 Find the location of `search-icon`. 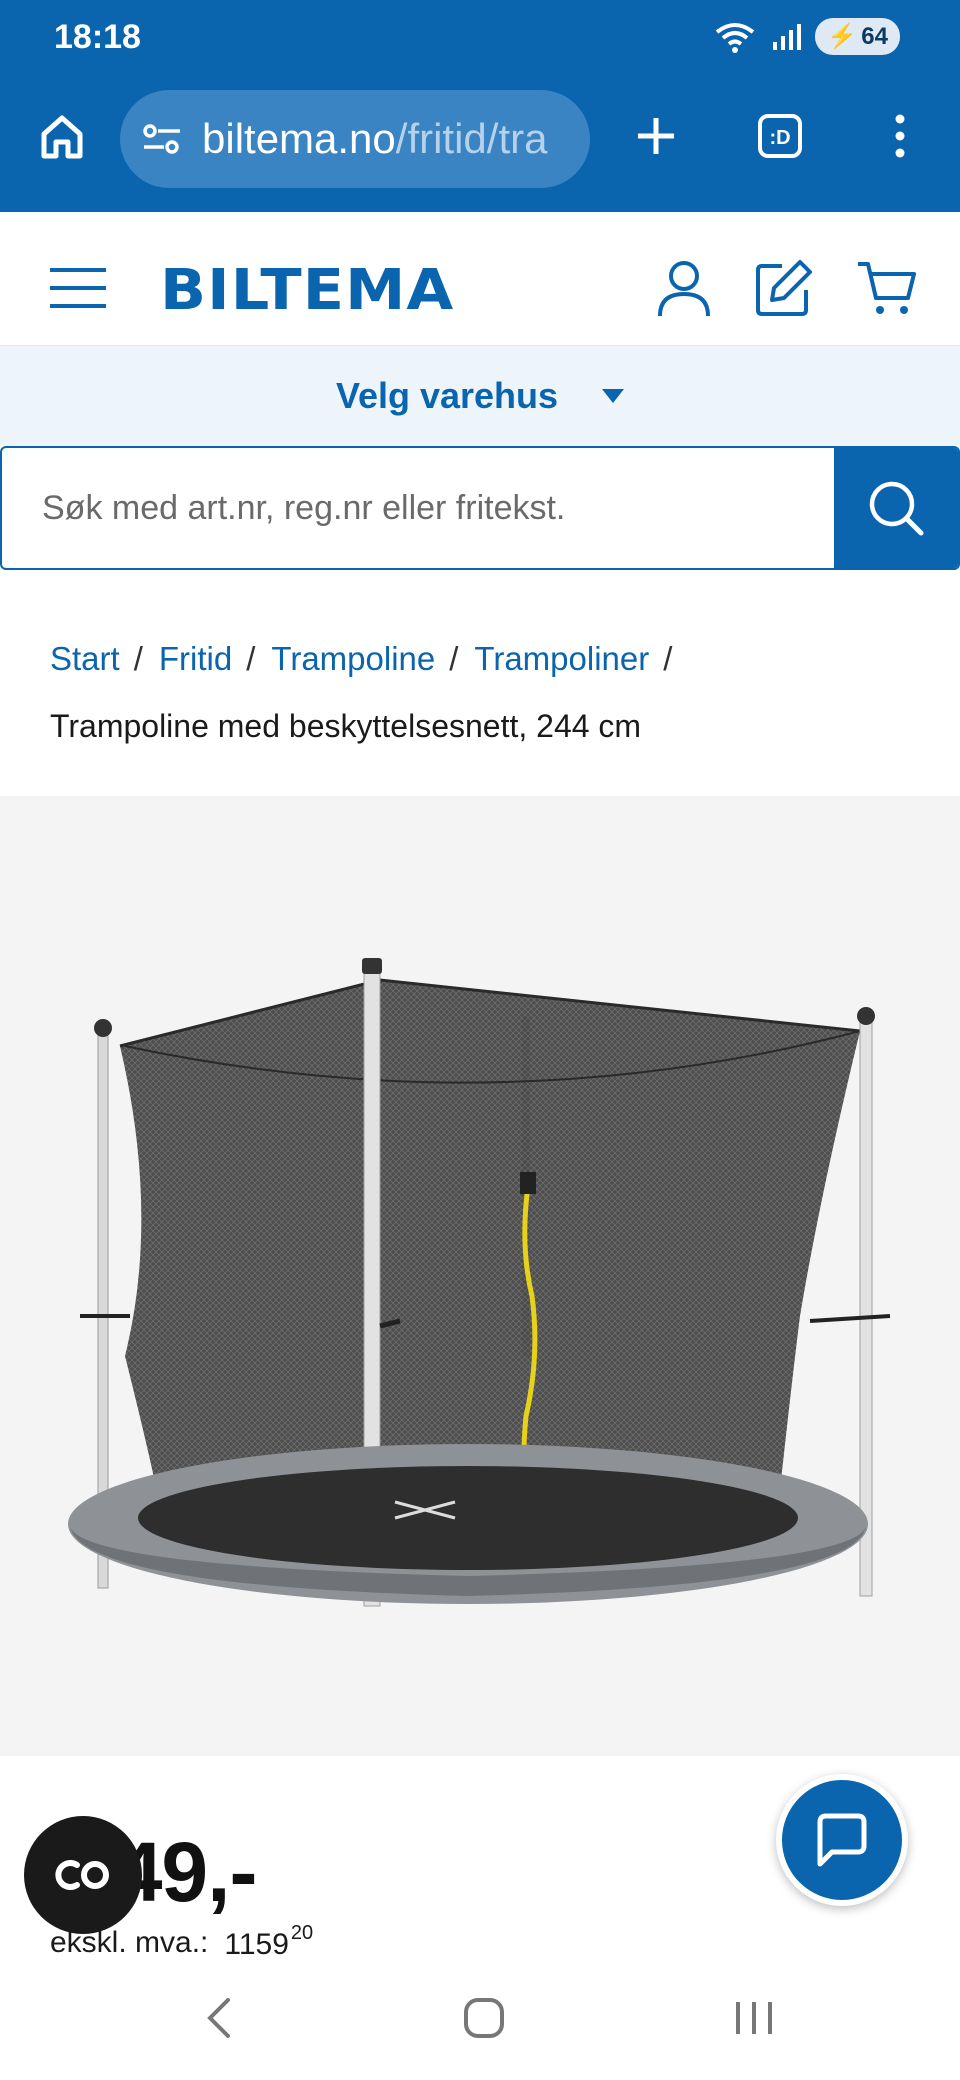

search-icon is located at coordinates (896, 508).